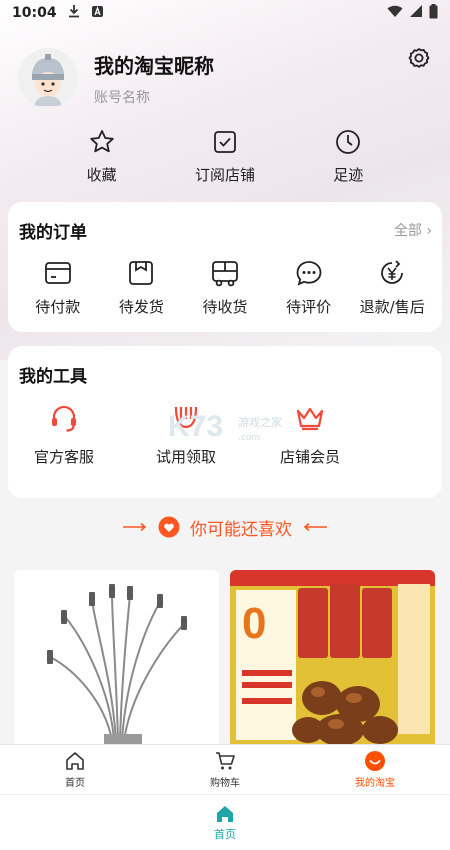  Describe the element at coordinates (225, 813) in the screenshot. I see `home-filled-icon` at that location.